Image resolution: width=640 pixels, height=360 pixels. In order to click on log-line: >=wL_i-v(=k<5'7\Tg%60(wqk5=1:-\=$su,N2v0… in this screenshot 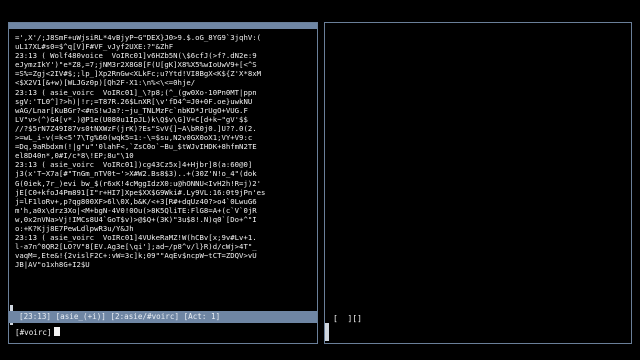, I will do `click(134, 138)`.